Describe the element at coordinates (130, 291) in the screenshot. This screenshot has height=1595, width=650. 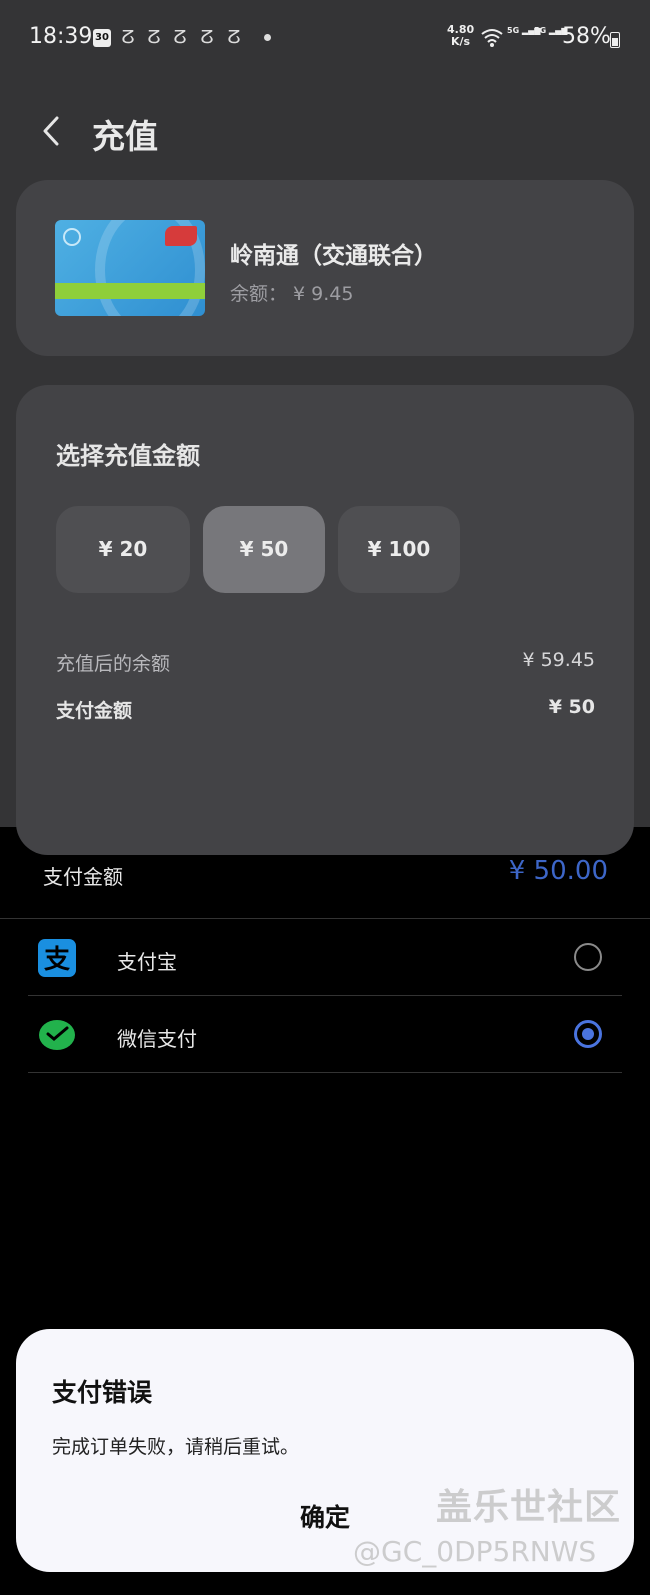
I see `card-stripe` at that location.